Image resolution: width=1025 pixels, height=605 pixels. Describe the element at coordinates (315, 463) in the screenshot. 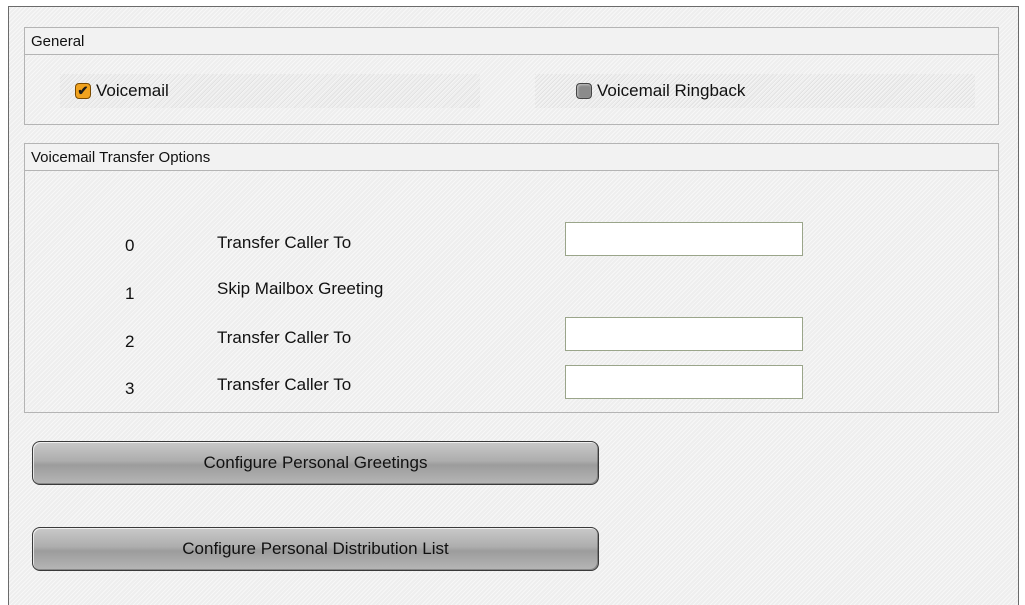

I see `configure-personal-greetings-button: Configure Personal Greetings` at that location.